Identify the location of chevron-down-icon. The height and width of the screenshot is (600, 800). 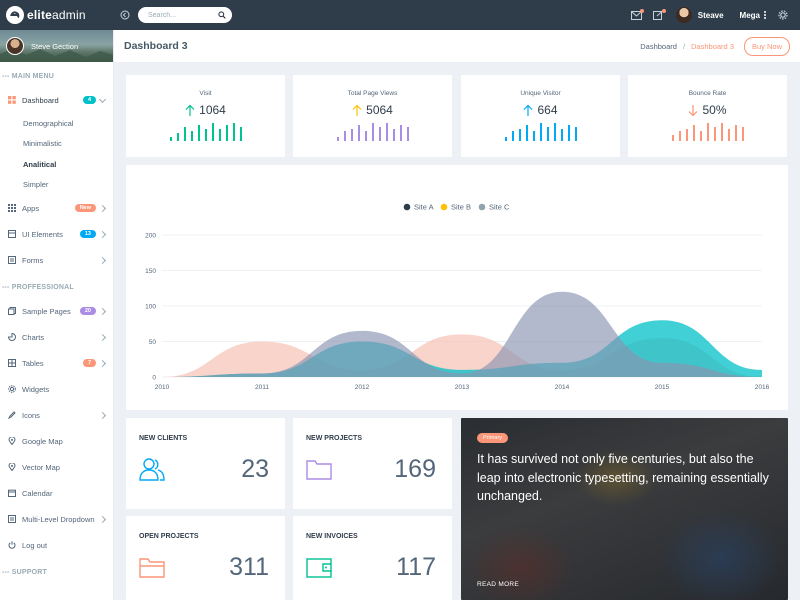
(102, 99).